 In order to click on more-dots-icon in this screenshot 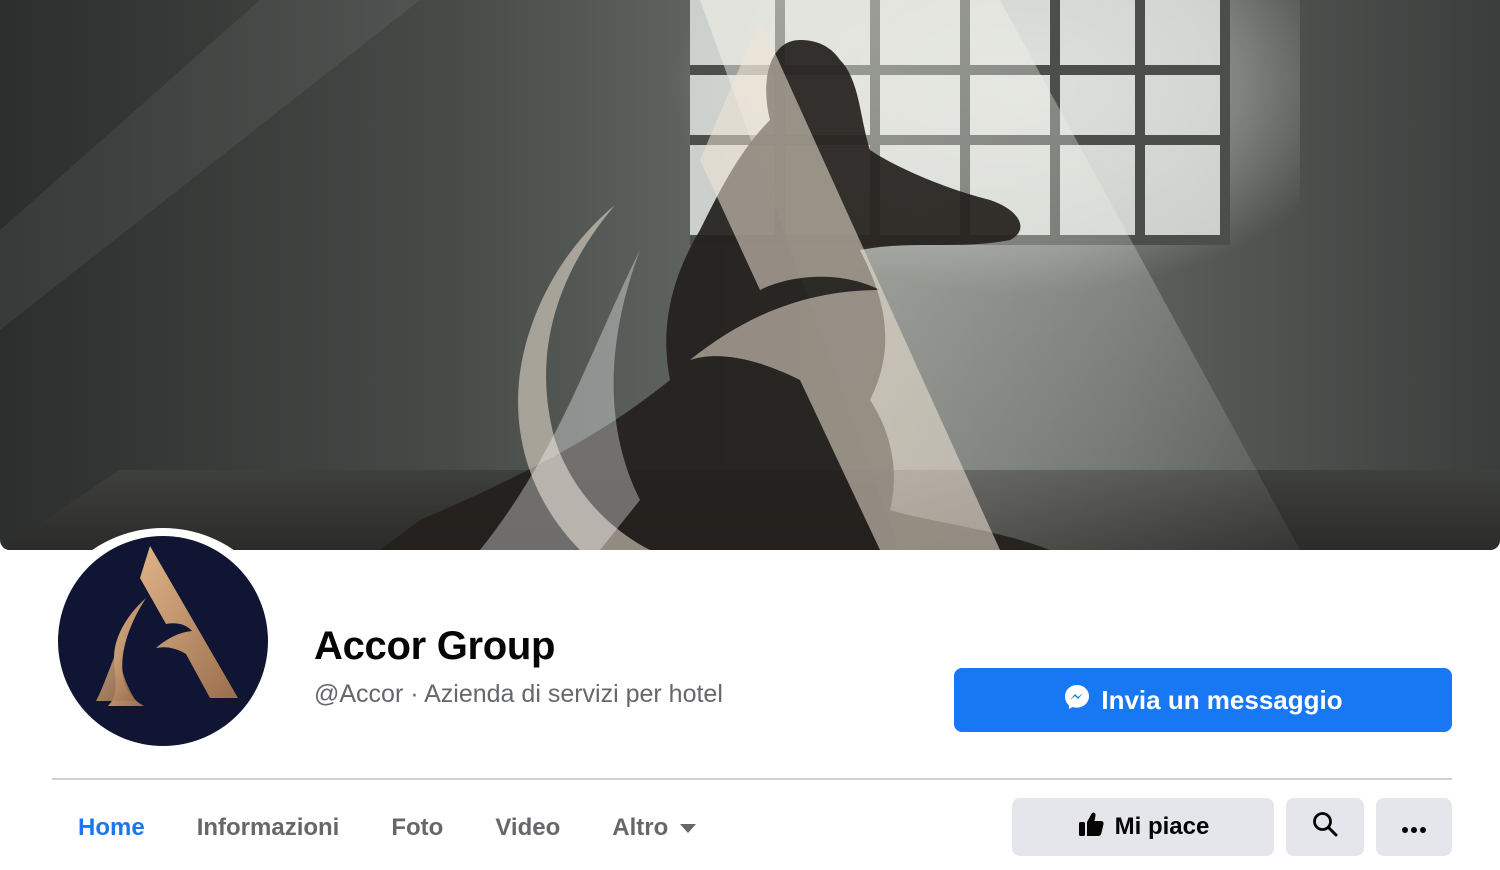, I will do `click(1414, 827)`.